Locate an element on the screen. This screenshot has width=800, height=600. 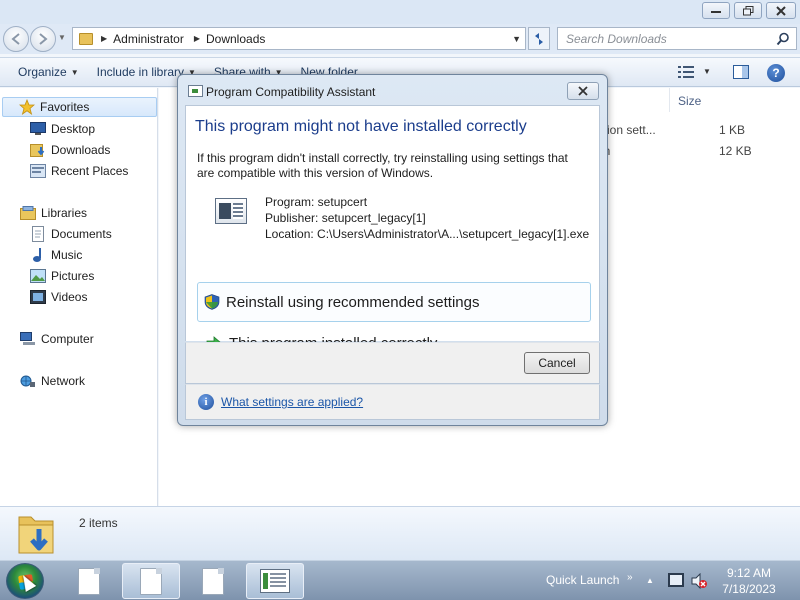
nav-music: Music is located at coordinates (56, 255).